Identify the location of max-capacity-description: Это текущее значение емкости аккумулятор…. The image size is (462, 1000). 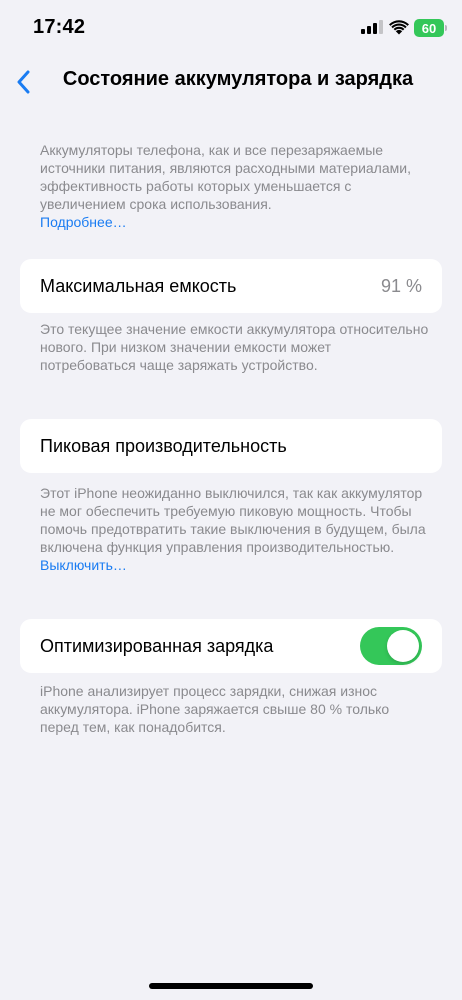
(234, 347).